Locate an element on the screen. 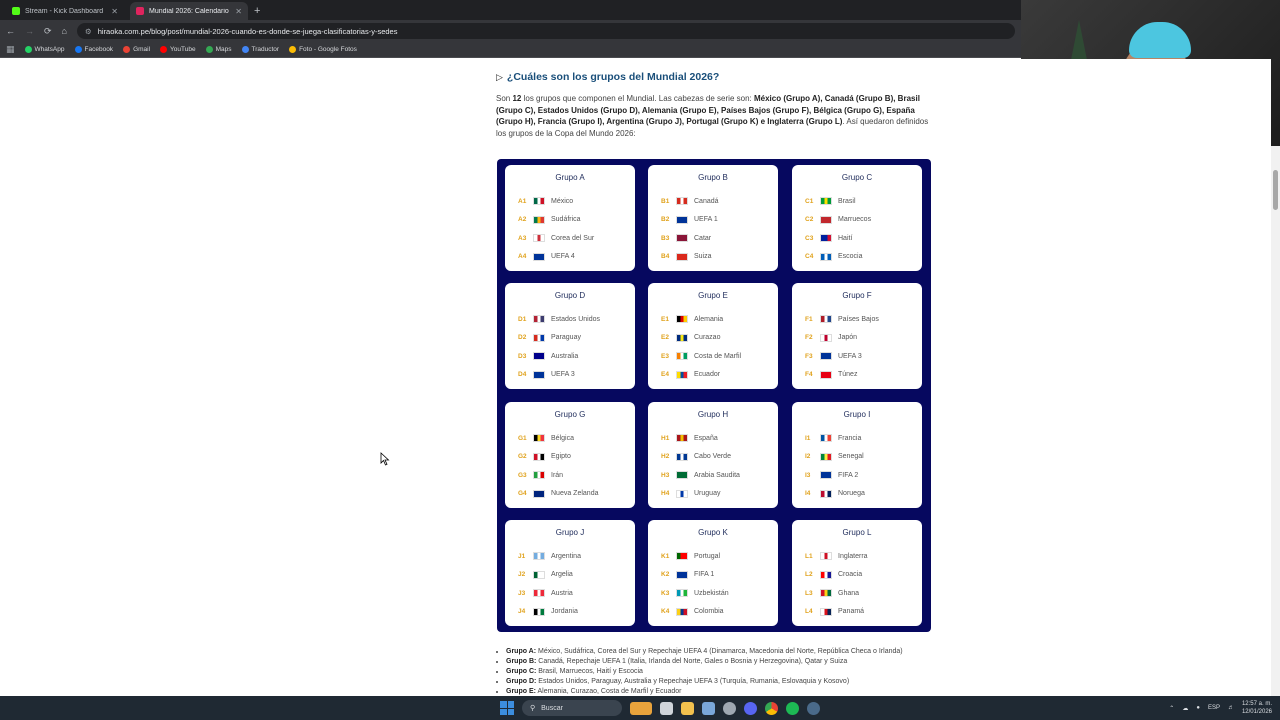 This screenshot has height=720, width=1280. scrollbar-thumb is located at coordinates (1275, 190).